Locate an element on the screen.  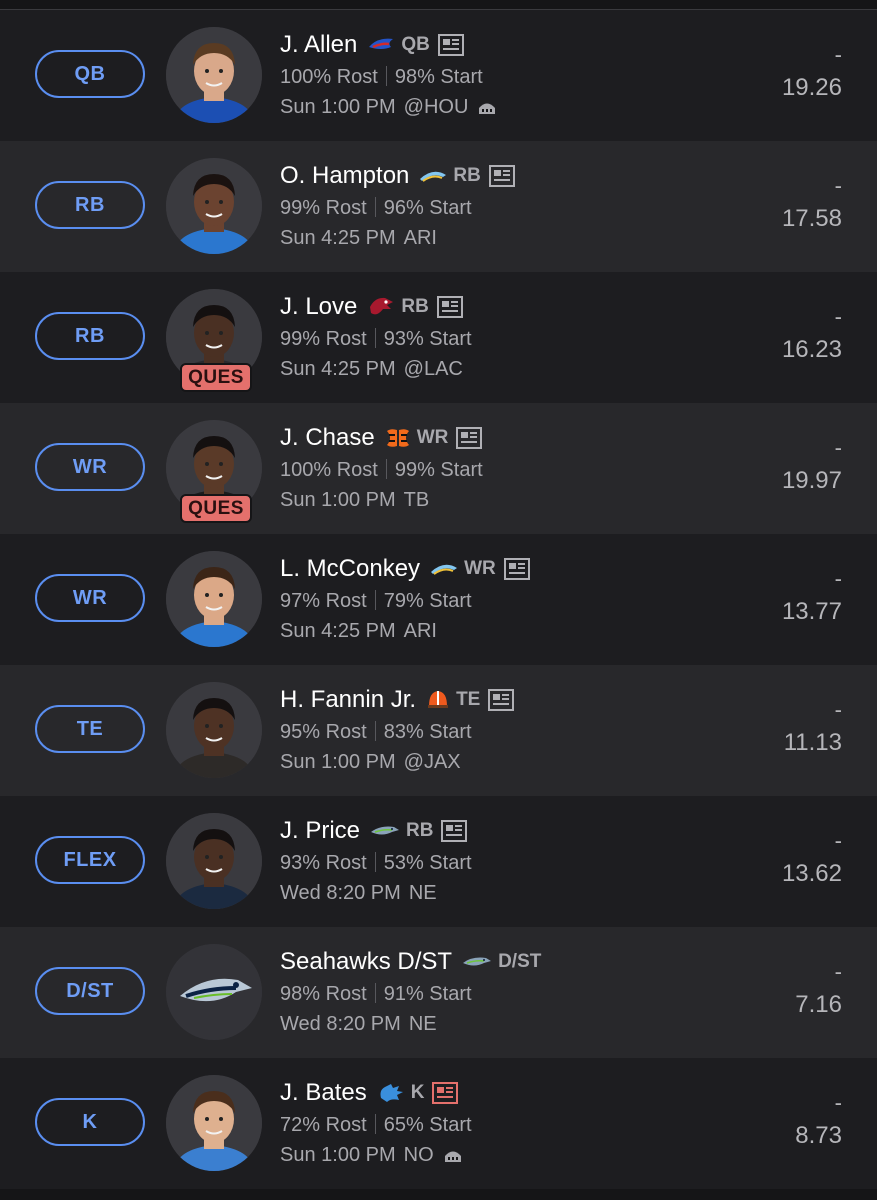
projected-score: 8.73 is located at coordinates (818, 1135).